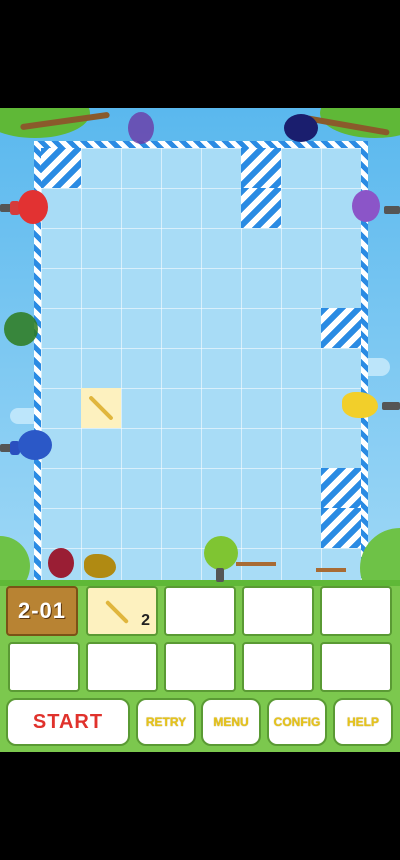 The image size is (400, 860). What do you see at coordinates (301, 128) in the screenshot?
I see `plum-silhouette-icon` at bounding box center [301, 128].